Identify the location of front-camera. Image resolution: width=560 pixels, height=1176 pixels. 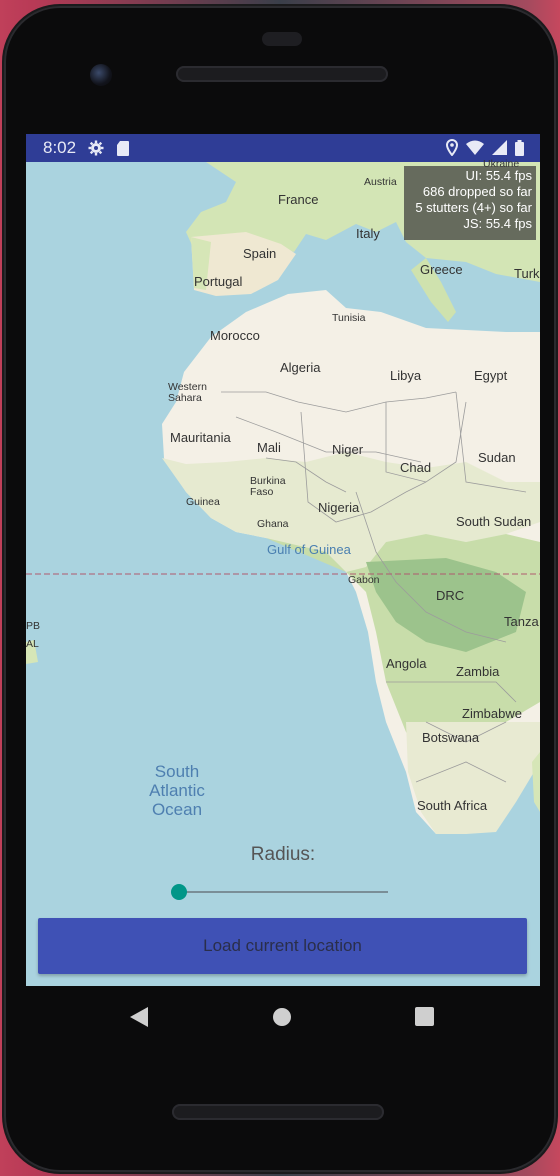
(101, 75).